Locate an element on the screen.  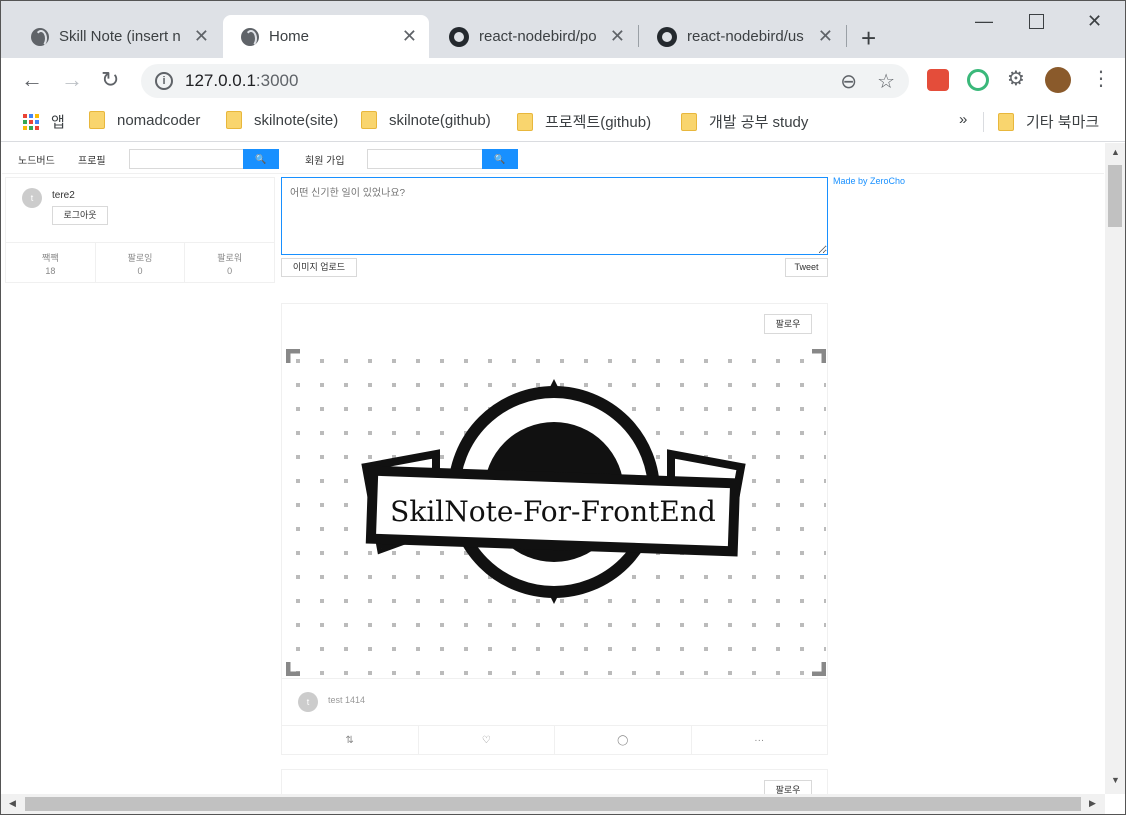
vertical-scroll-thumb is located at coordinates (1115, 196).